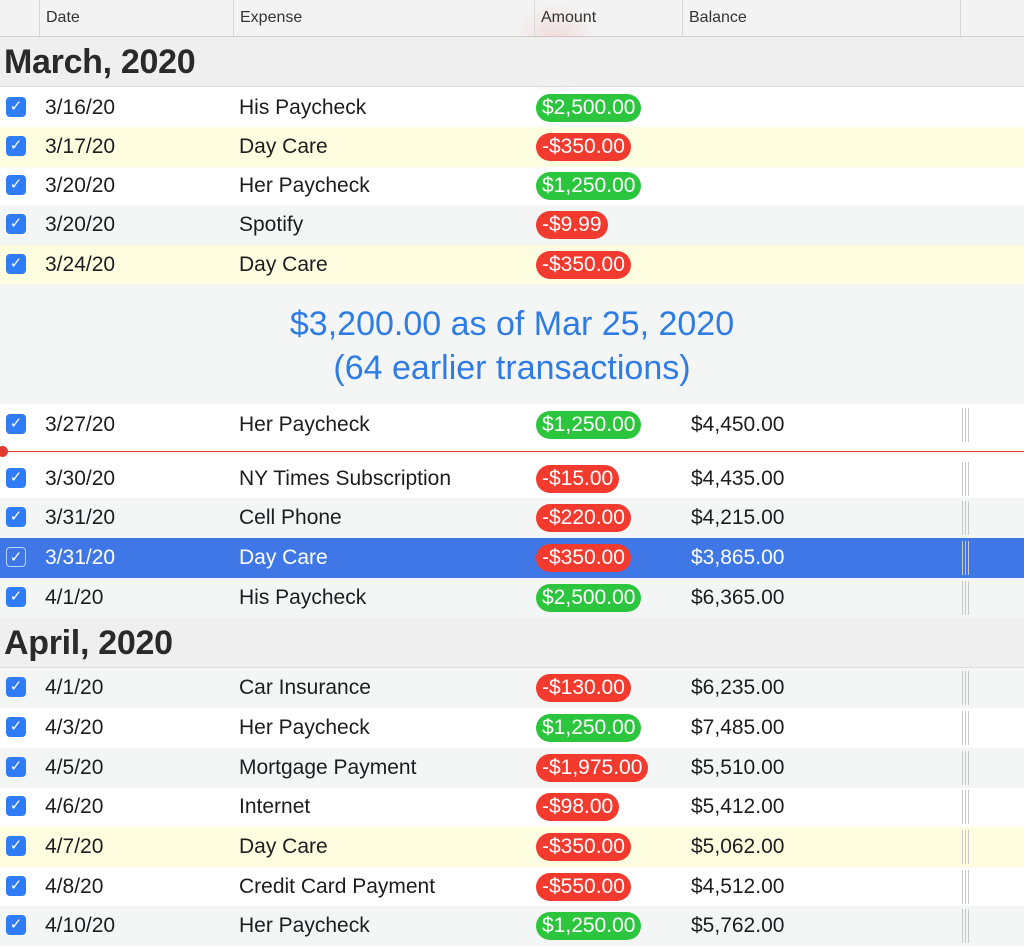 Image resolution: width=1024 pixels, height=948 pixels. What do you see at coordinates (290, 517) in the screenshot?
I see `row-expense: Cell Phone` at bounding box center [290, 517].